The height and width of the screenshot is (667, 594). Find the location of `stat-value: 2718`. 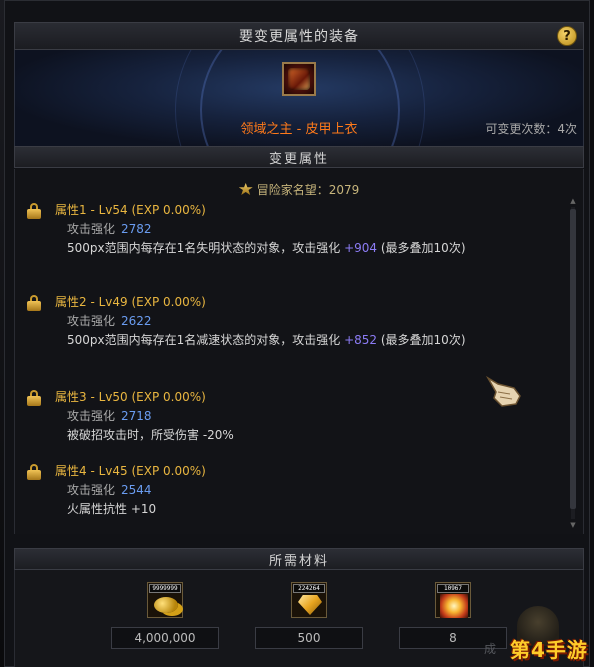

stat-value: 2718 is located at coordinates (136, 416).